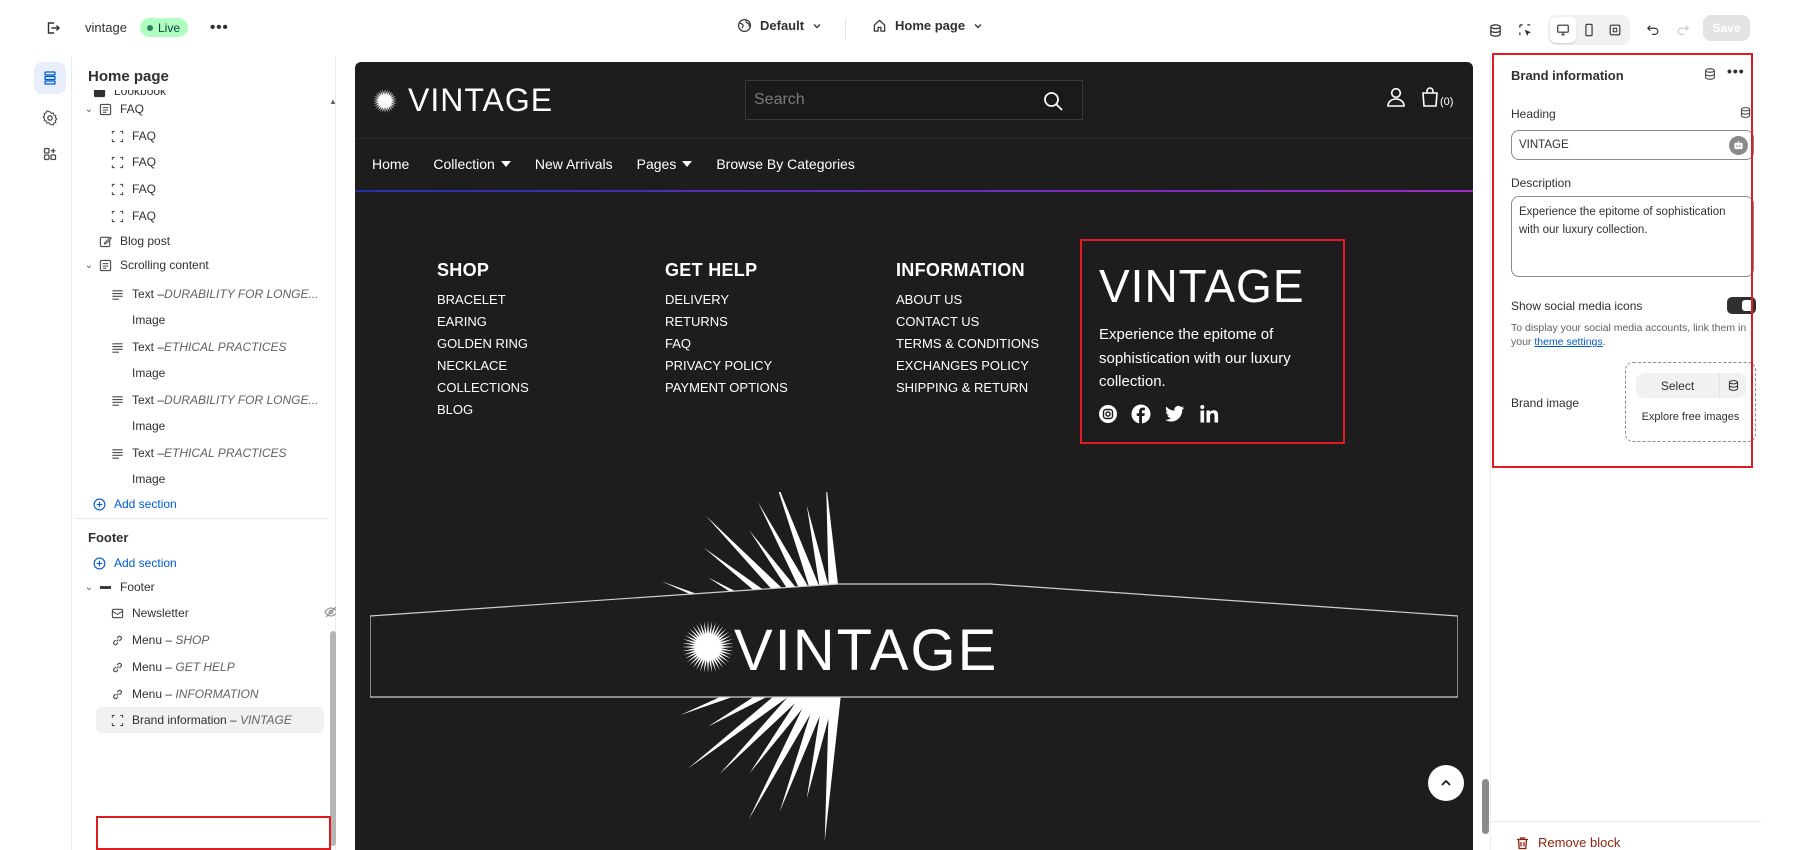 This screenshot has width=1800, height=850. I want to click on scroll-to-top-button, so click(1446, 783).